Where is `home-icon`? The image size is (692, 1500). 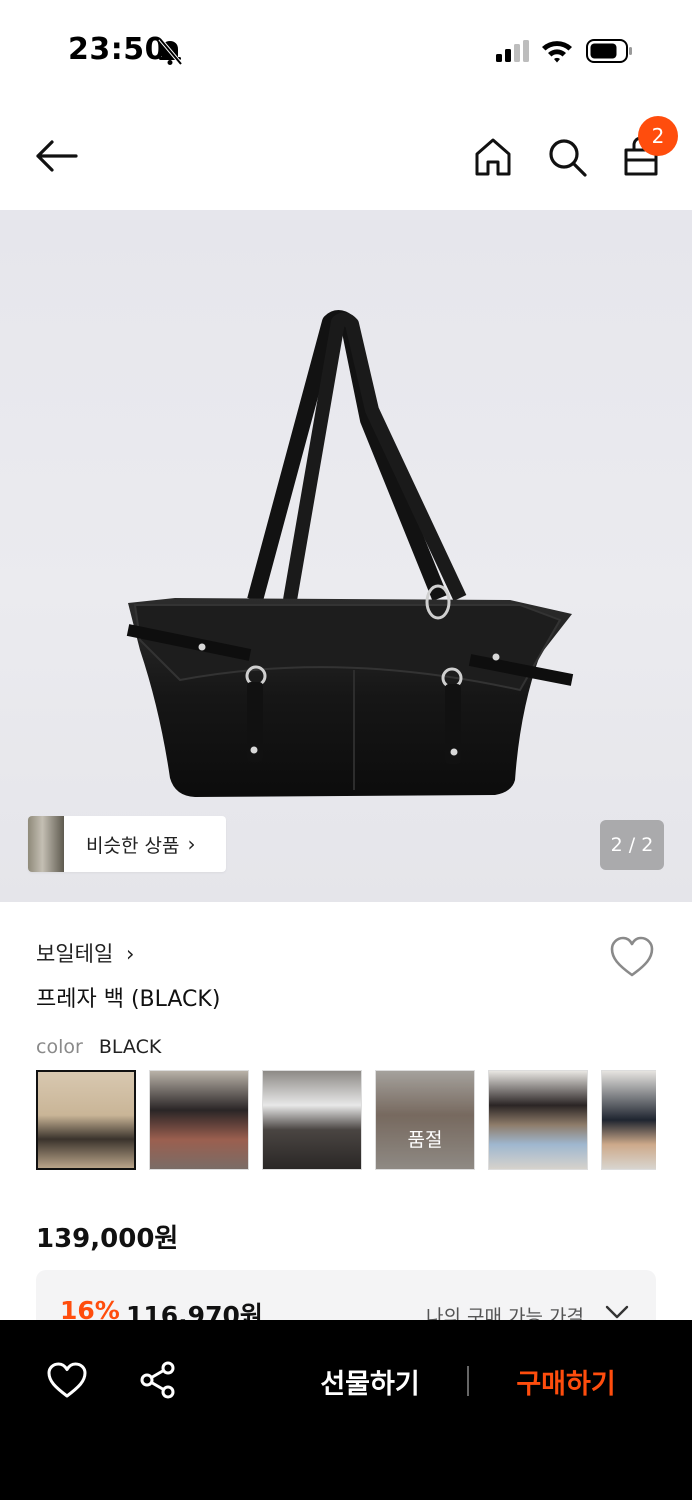
home-icon is located at coordinates (493, 157).